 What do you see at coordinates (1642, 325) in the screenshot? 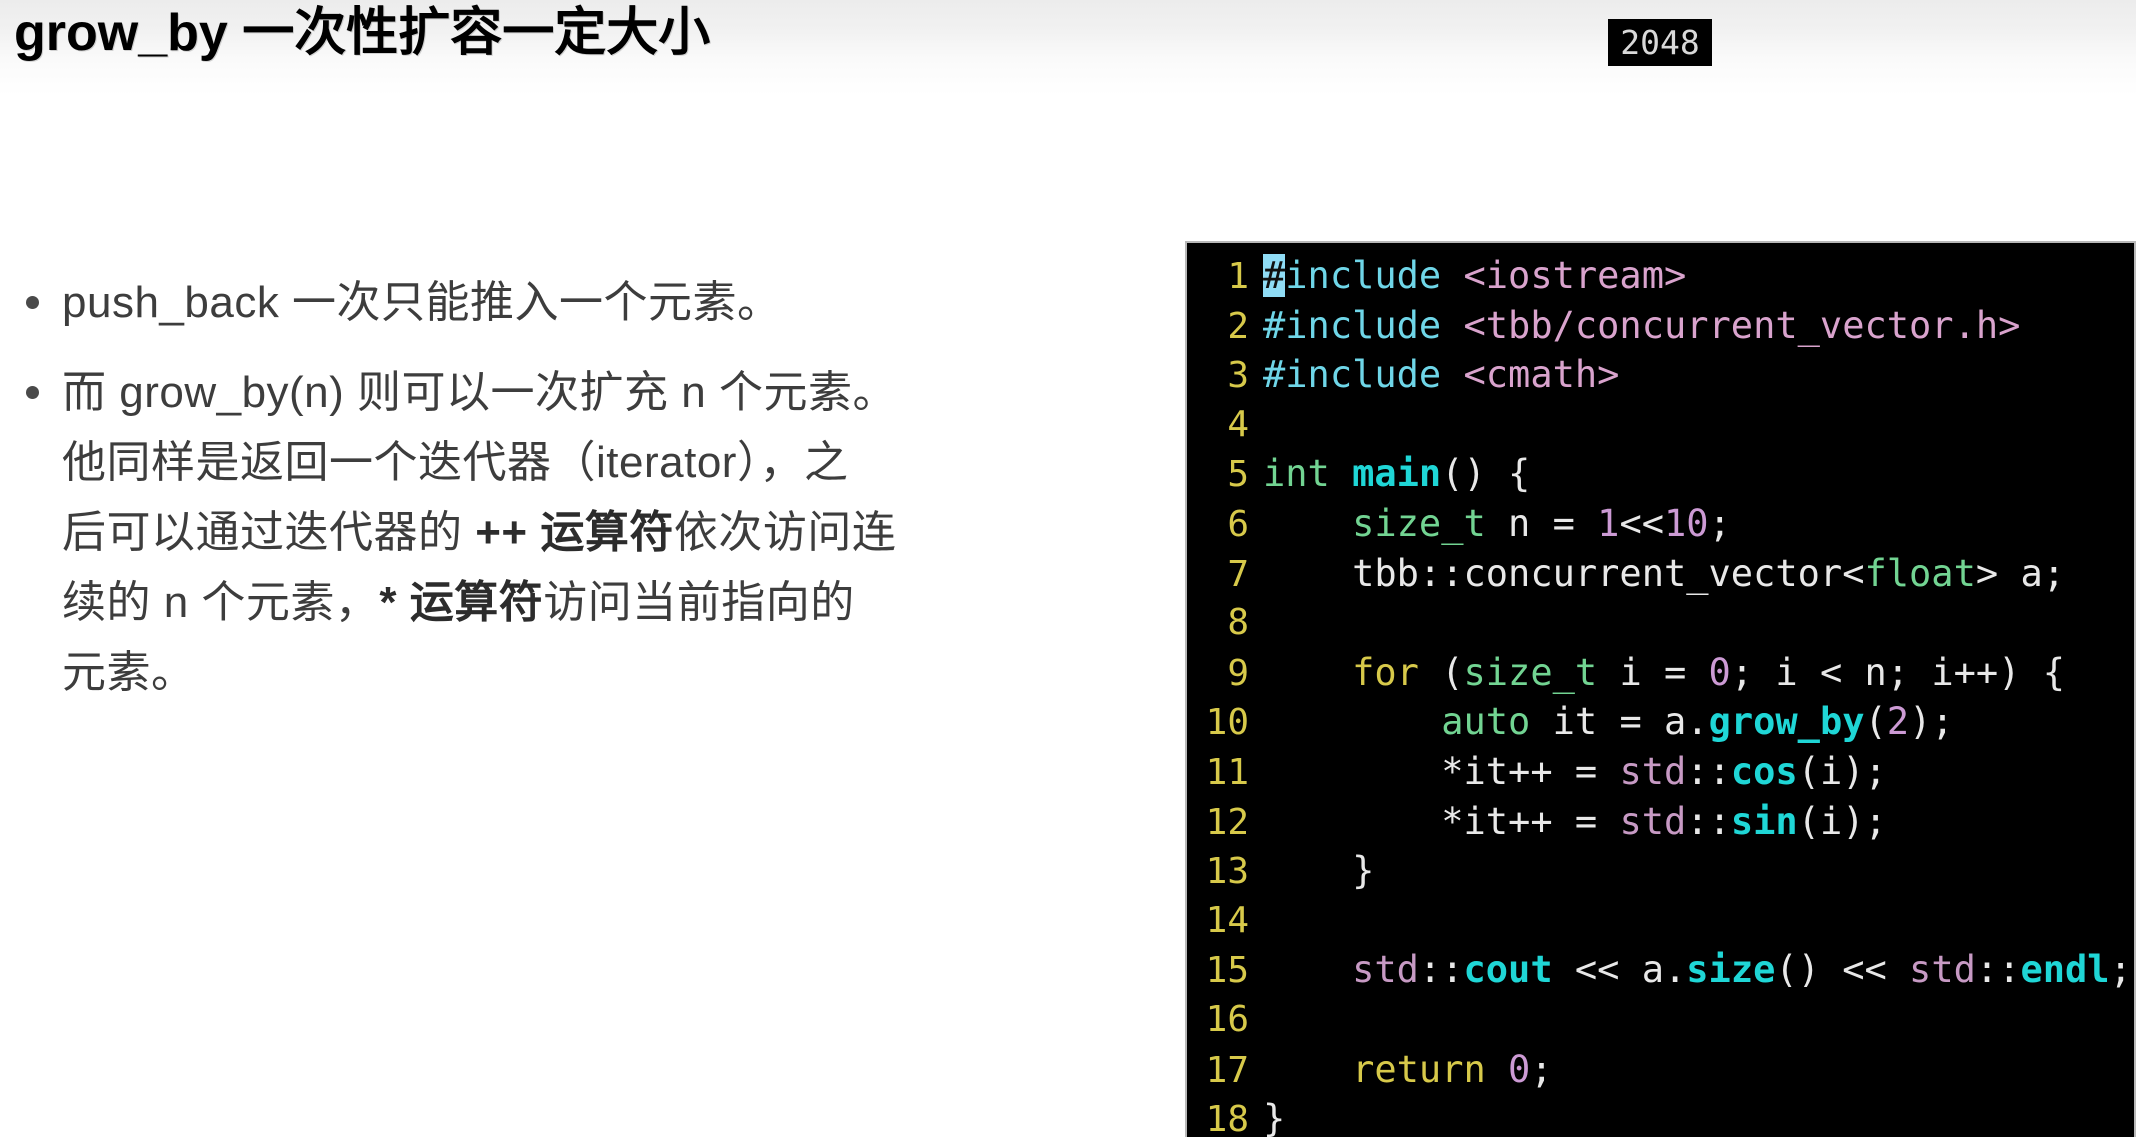
I see `code-line-text: #include <tbb/concurrent_vector.h>` at bounding box center [1642, 325].